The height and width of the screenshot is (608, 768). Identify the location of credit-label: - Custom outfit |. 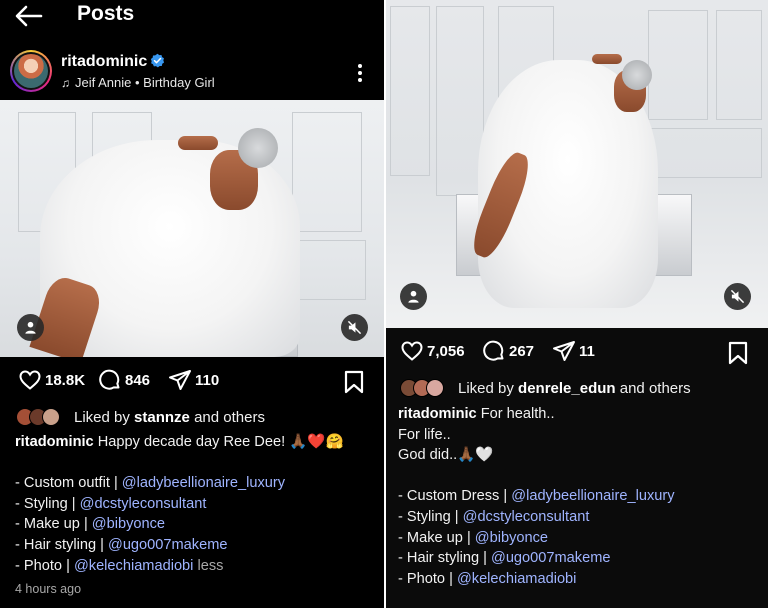
(68, 483).